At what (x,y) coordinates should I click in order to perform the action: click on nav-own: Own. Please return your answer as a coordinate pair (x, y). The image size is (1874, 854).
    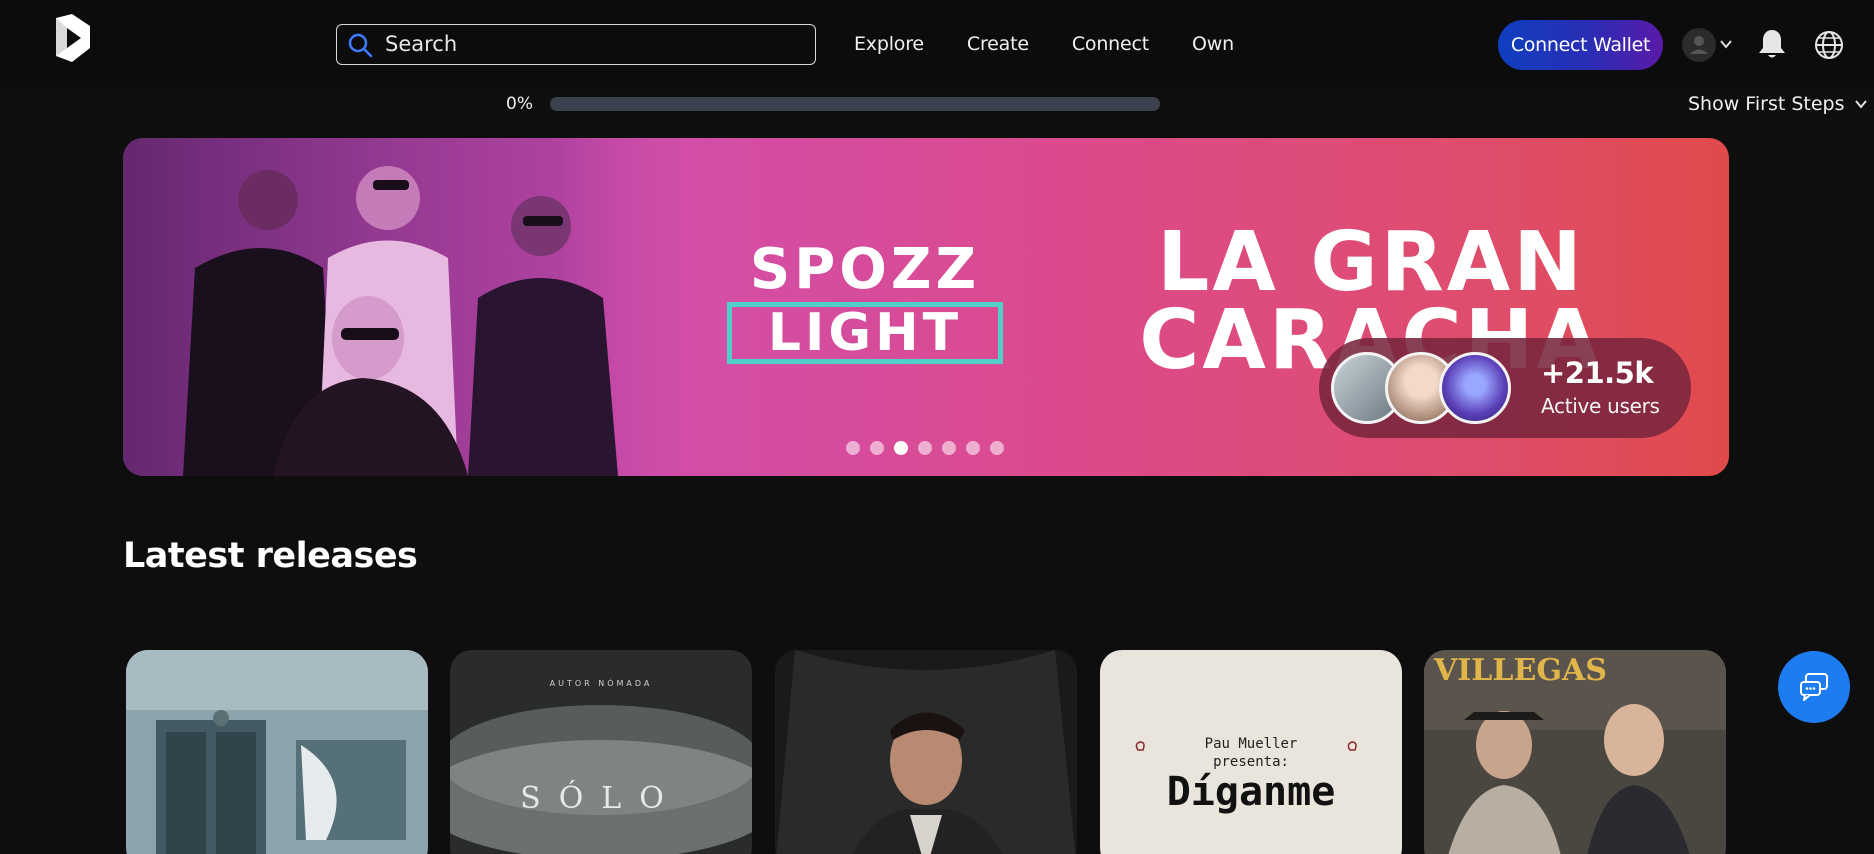
    Looking at the image, I should click on (1213, 44).